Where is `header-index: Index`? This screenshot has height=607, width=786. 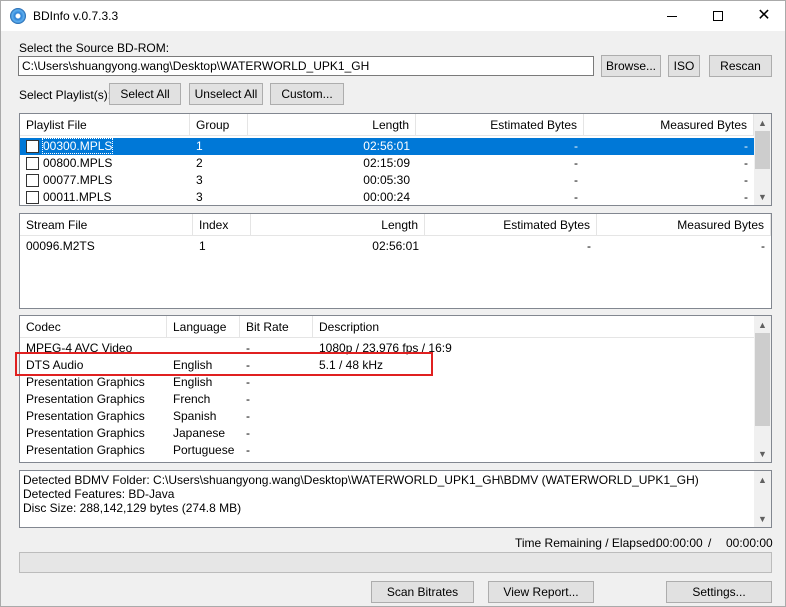
header-index: Index is located at coordinates (222, 225).